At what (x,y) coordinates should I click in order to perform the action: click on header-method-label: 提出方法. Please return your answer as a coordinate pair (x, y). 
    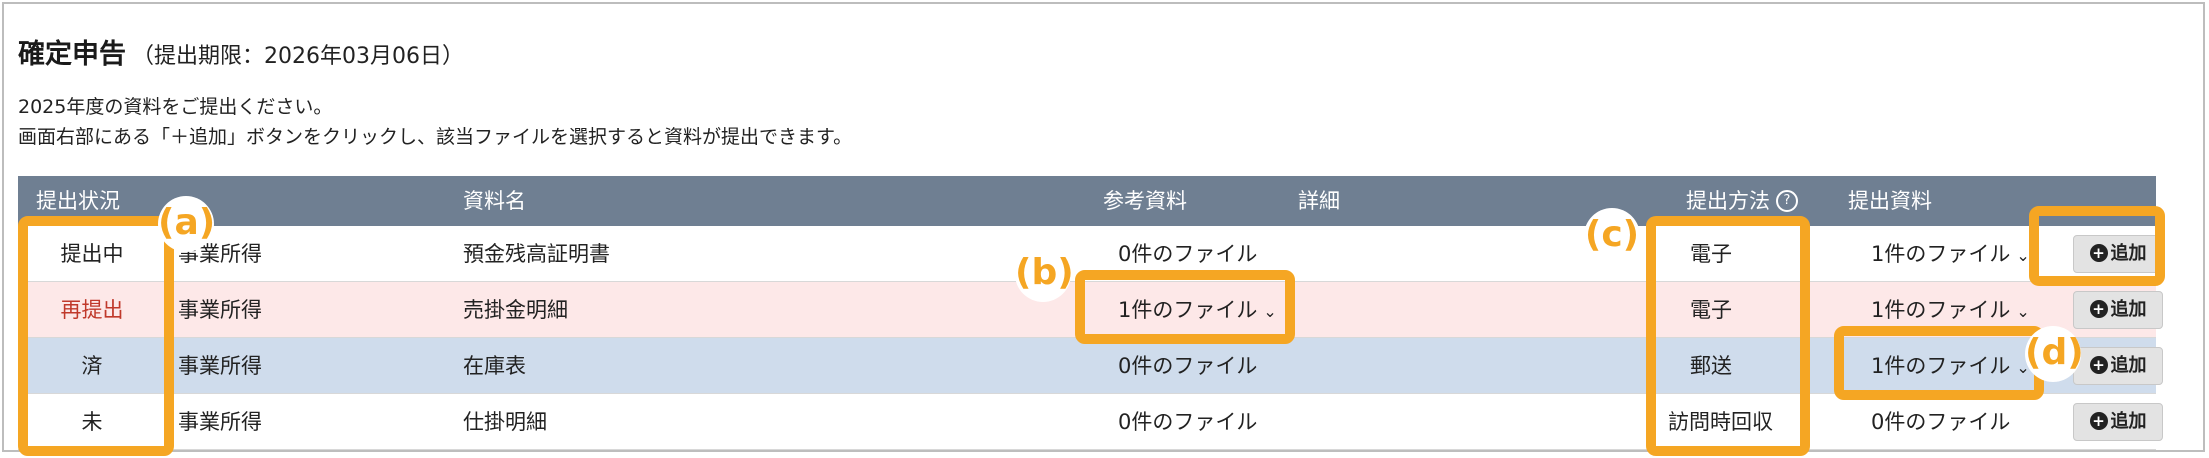
    Looking at the image, I should click on (1728, 201).